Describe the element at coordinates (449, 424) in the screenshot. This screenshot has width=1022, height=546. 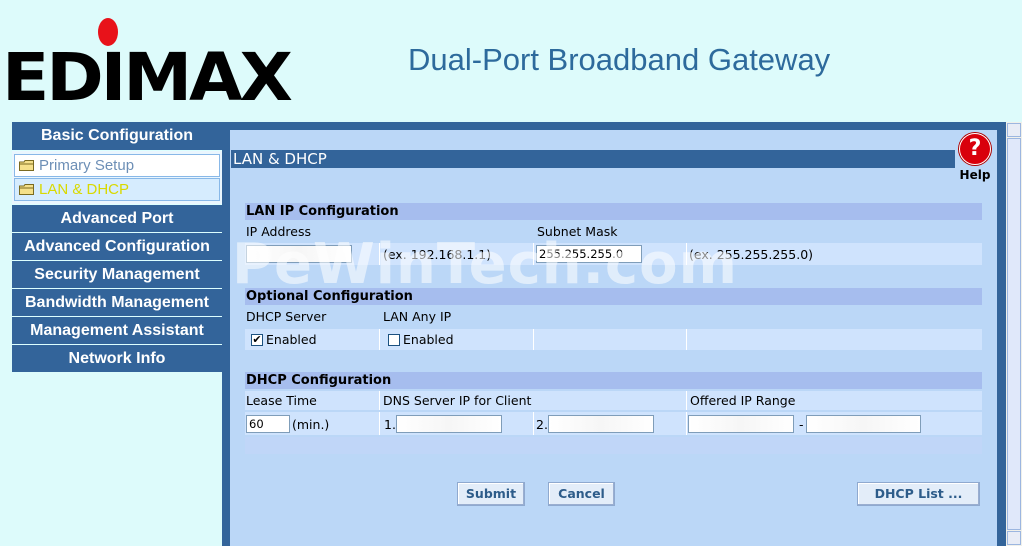
I see `dns1-input` at that location.